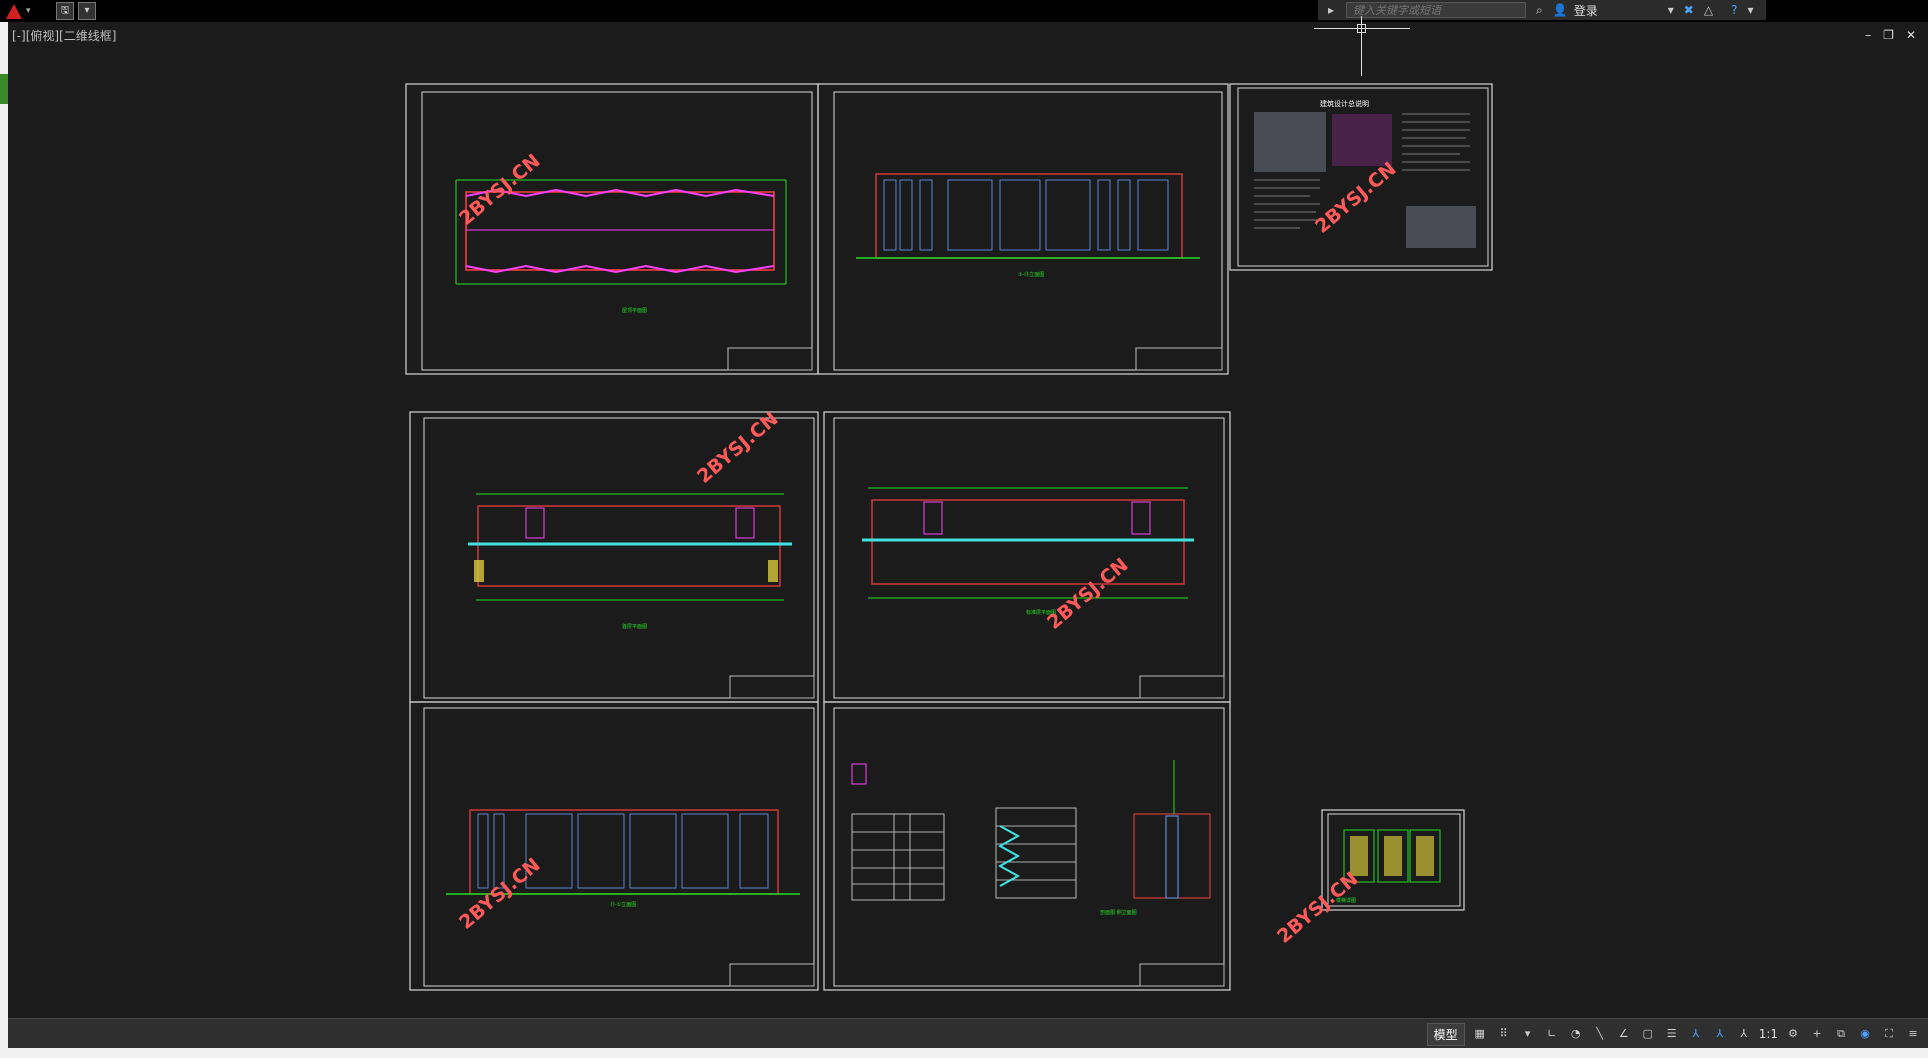 The height and width of the screenshot is (1058, 1928). Describe the element at coordinates (634, 626) in the screenshot. I see `sheet-title: 首层平面图` at that location.